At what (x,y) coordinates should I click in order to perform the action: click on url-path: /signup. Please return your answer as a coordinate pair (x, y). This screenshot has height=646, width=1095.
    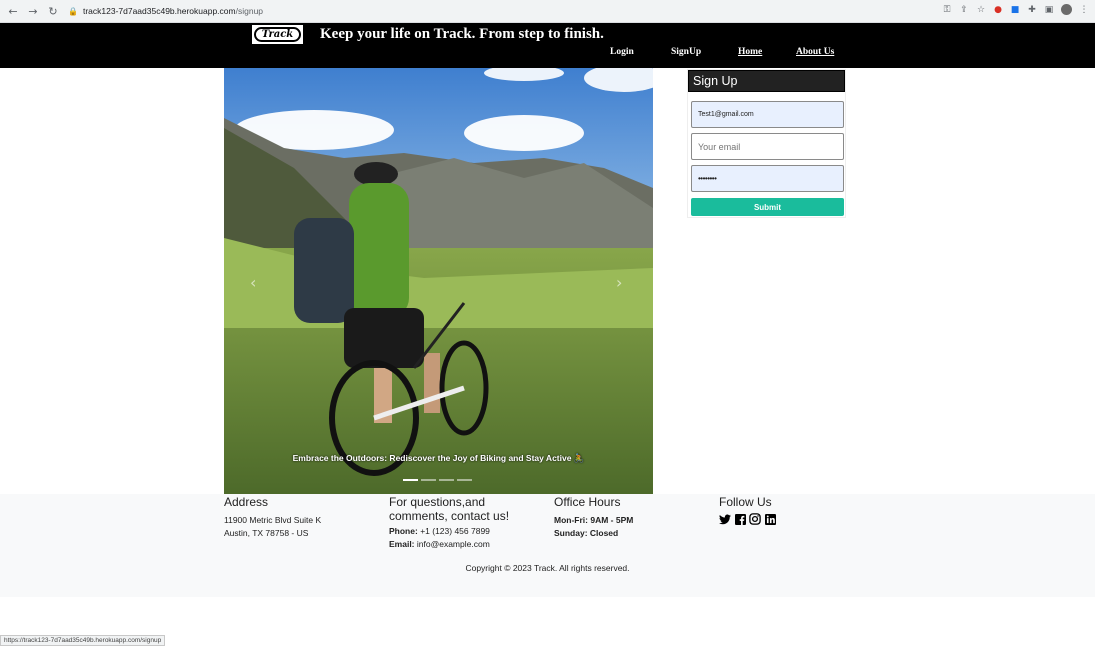
    Looking at the image, I should click on (249, 11).